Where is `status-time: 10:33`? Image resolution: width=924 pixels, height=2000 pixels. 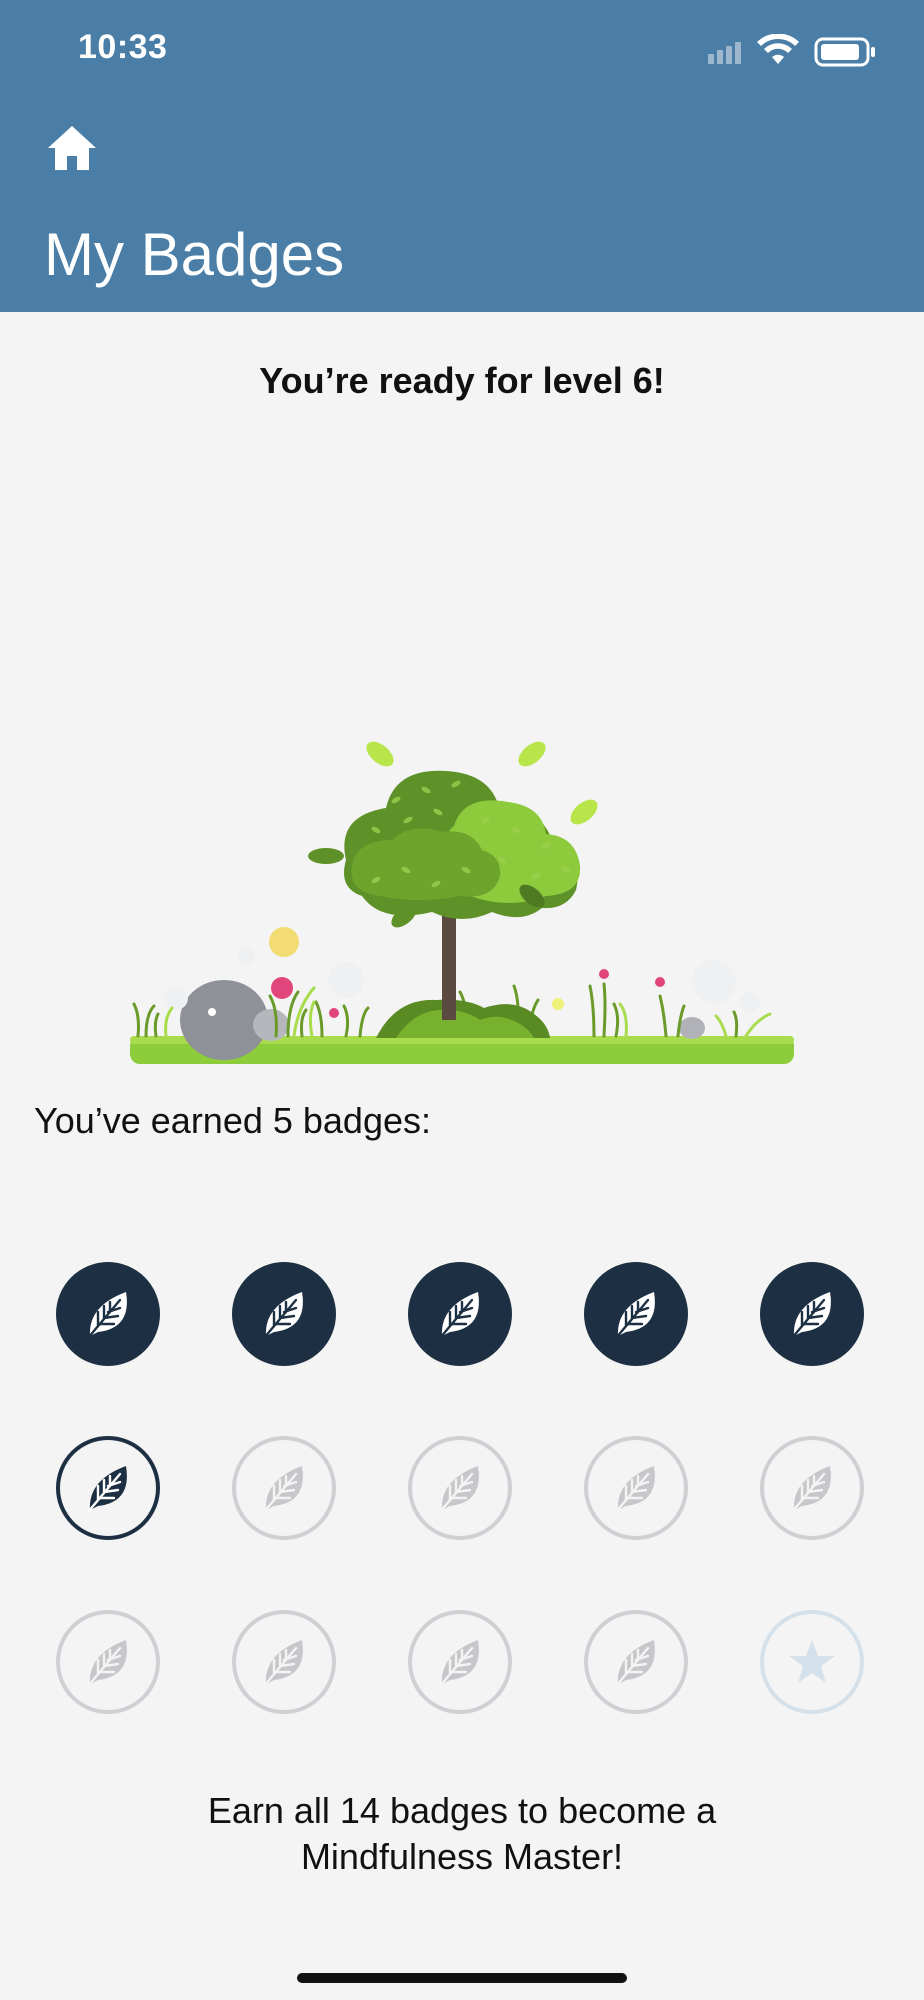
status-time: 10:33 is located at coordinates (123, 47).